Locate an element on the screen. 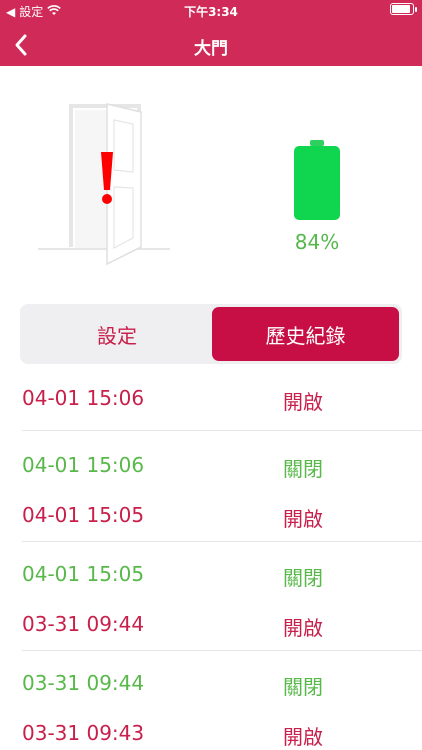 This screenshot has width=422, height=750. entry-time: 03-31 09:43 is located at coordinates (83, 733).